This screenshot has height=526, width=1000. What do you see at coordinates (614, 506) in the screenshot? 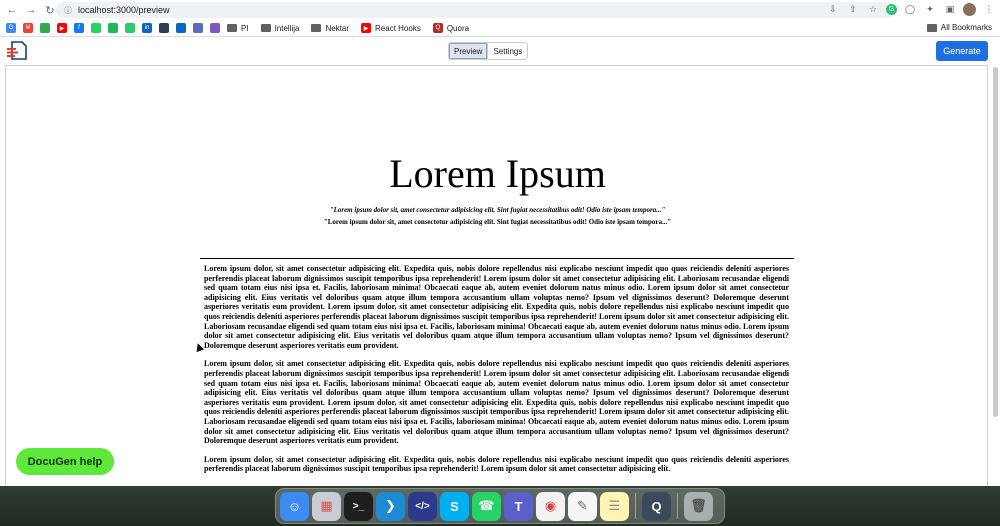
I see `notes-icon: ☰` at bounding box center [614, 506].